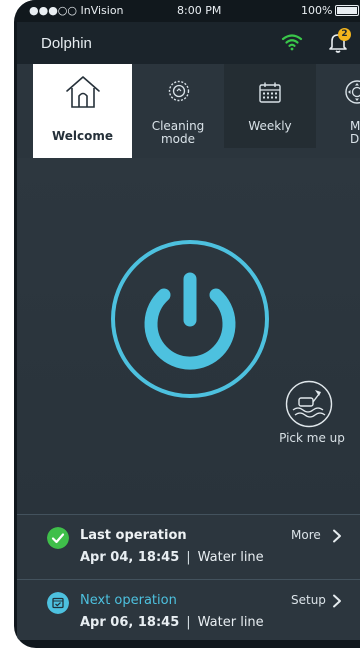 This screenshot has height=648, width=360. I want to click on tab-cleaning-mode-label: Cleaning mode, so click(178, 133).